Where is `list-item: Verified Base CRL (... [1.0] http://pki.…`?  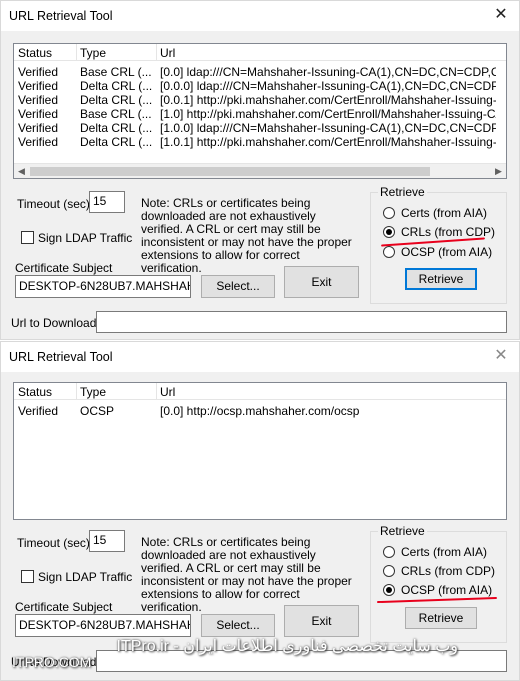
list-item: Verified Base CRL (... [1.0] http://pki.… is located at coordinates (260, 114).